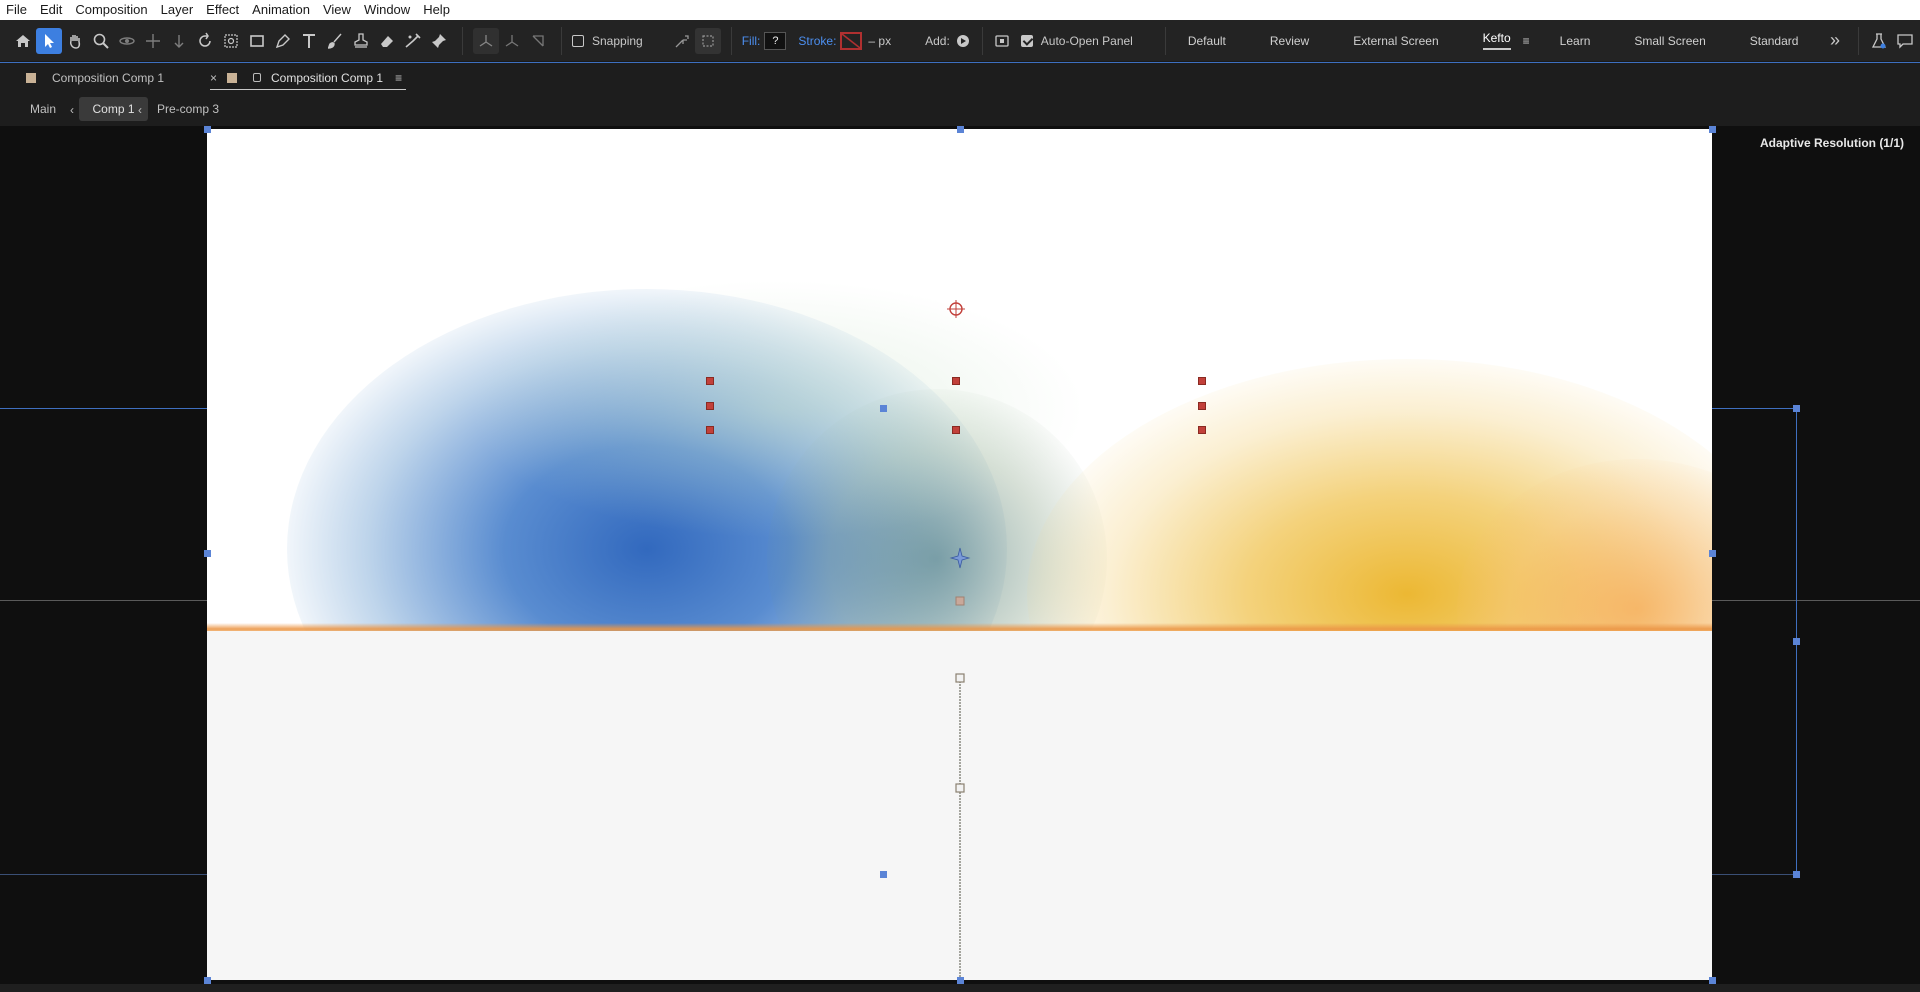 This screenshot has height=992, width=1920. I want to click on resolution-indicator: Adaptive Resolution (1/1), so click(1831, 143).